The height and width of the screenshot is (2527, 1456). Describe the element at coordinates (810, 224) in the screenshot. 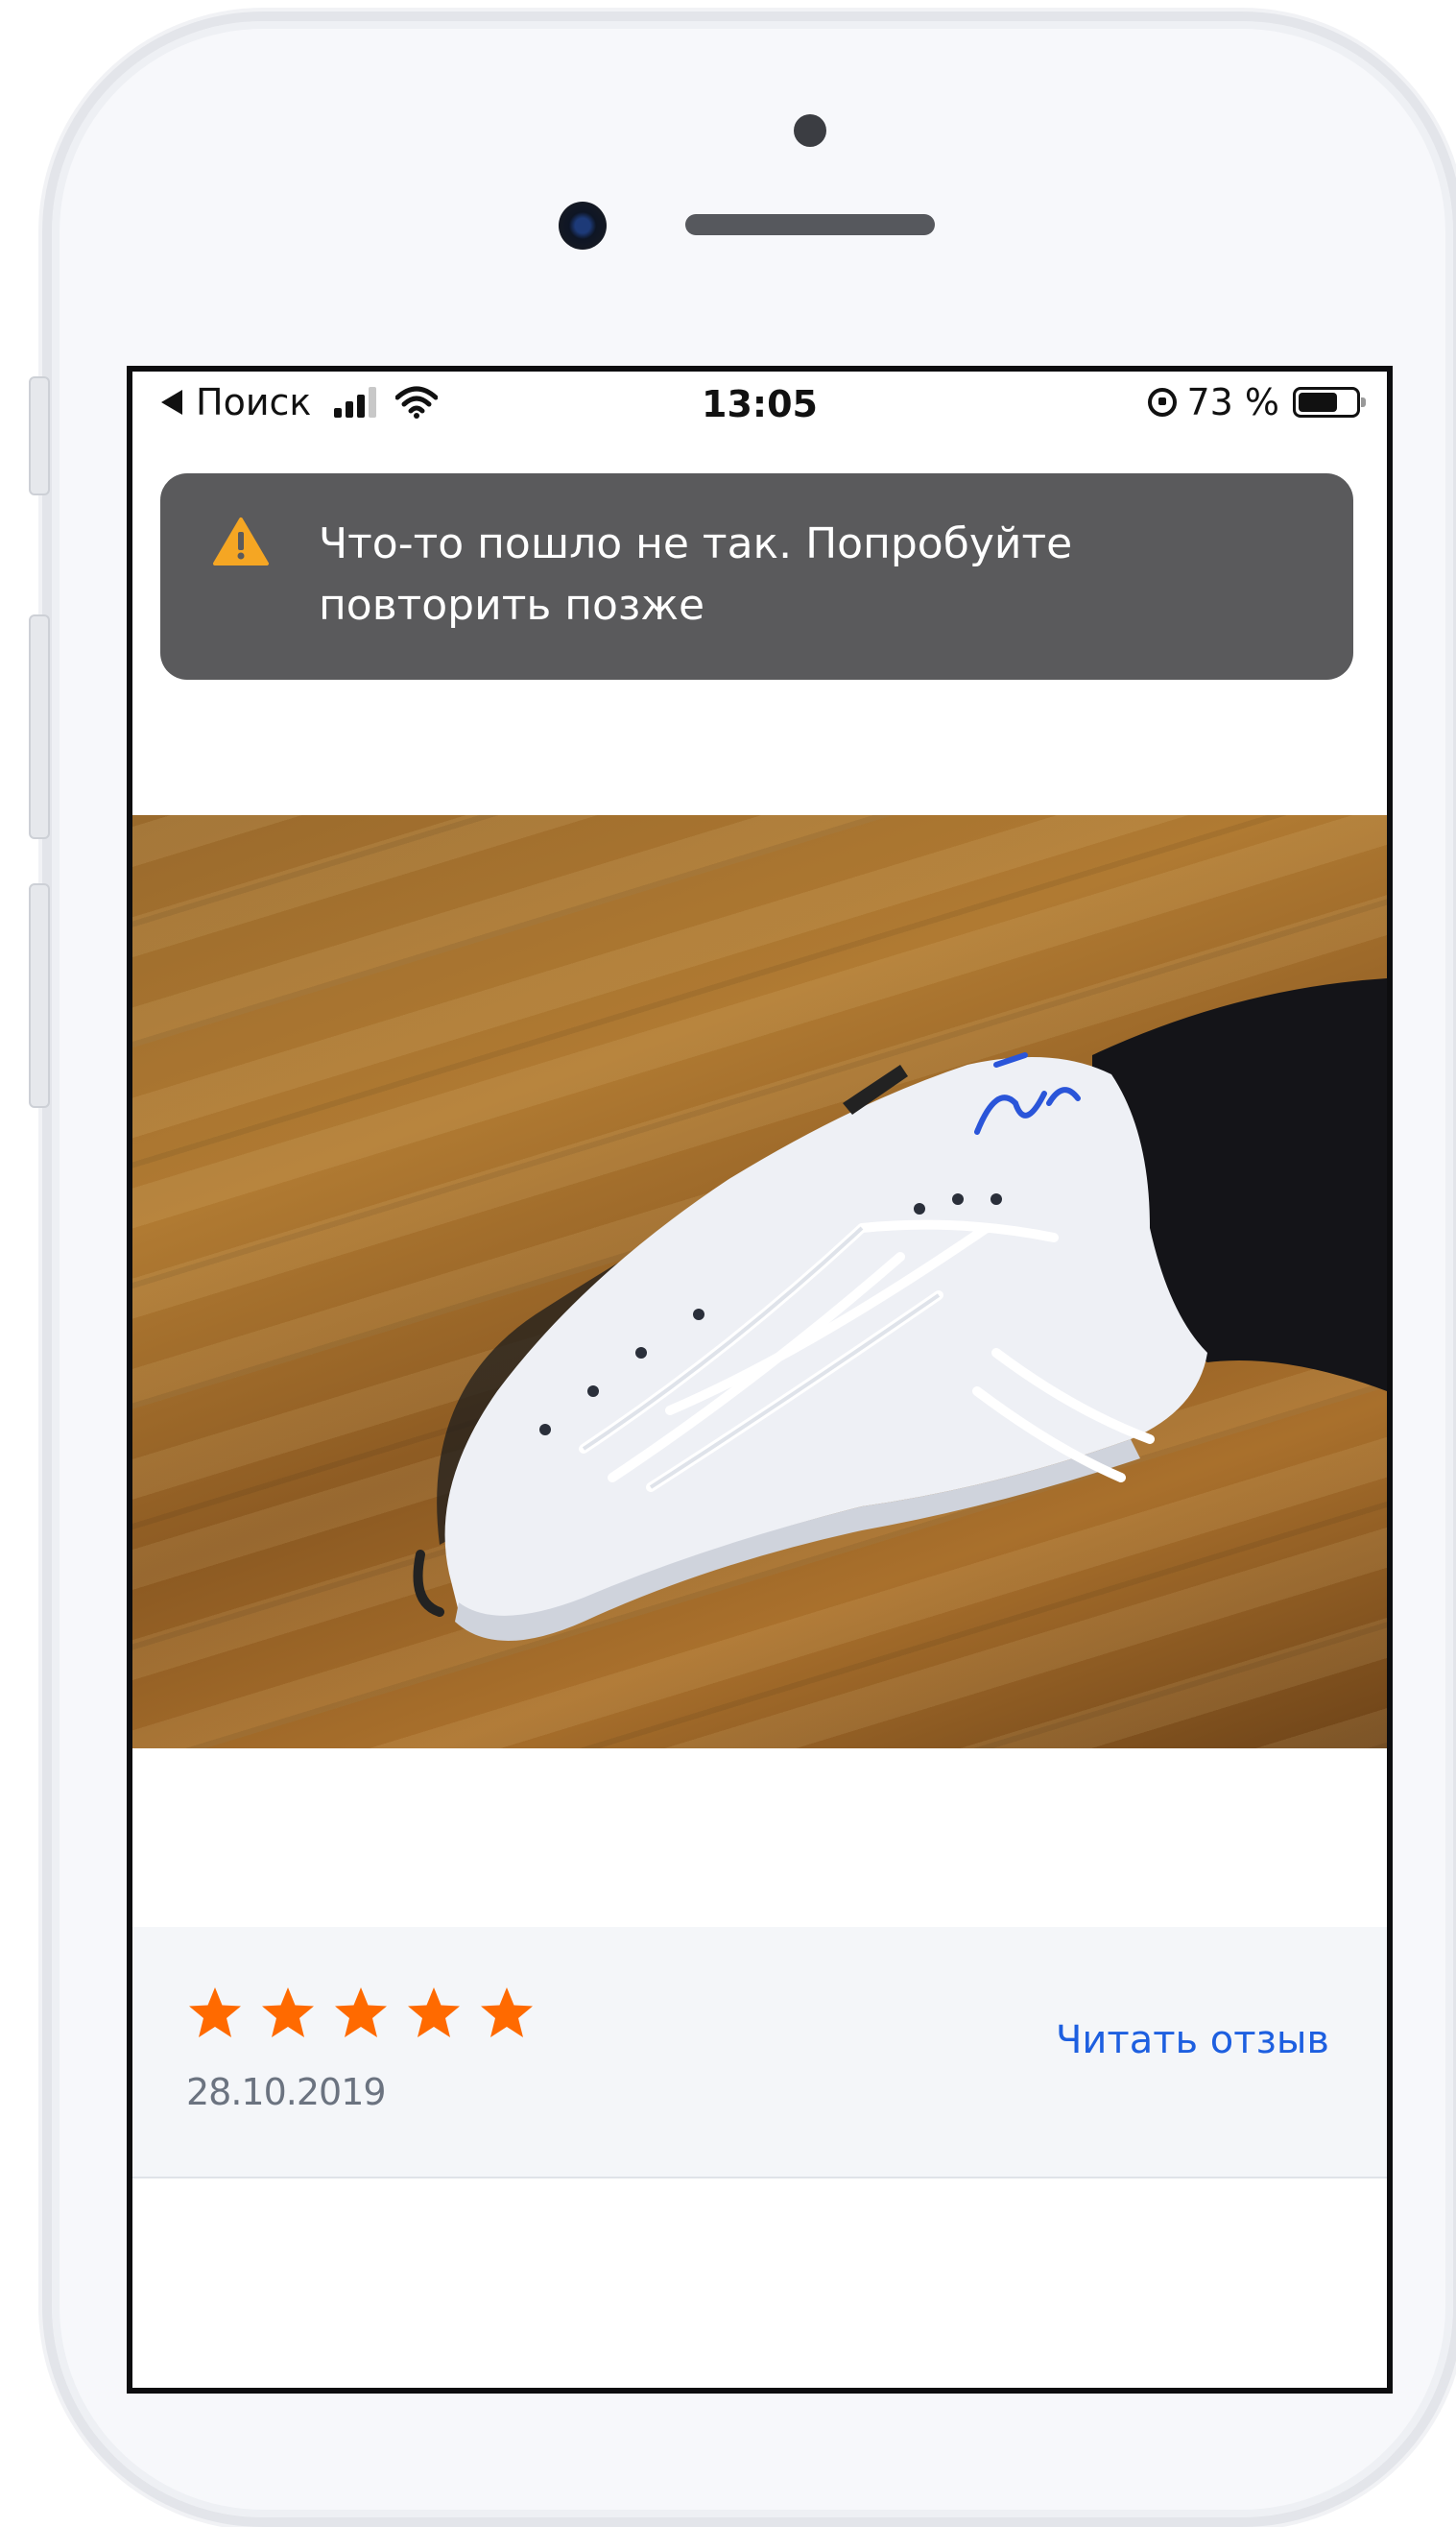

I see `earpiece-speaker` at that location.